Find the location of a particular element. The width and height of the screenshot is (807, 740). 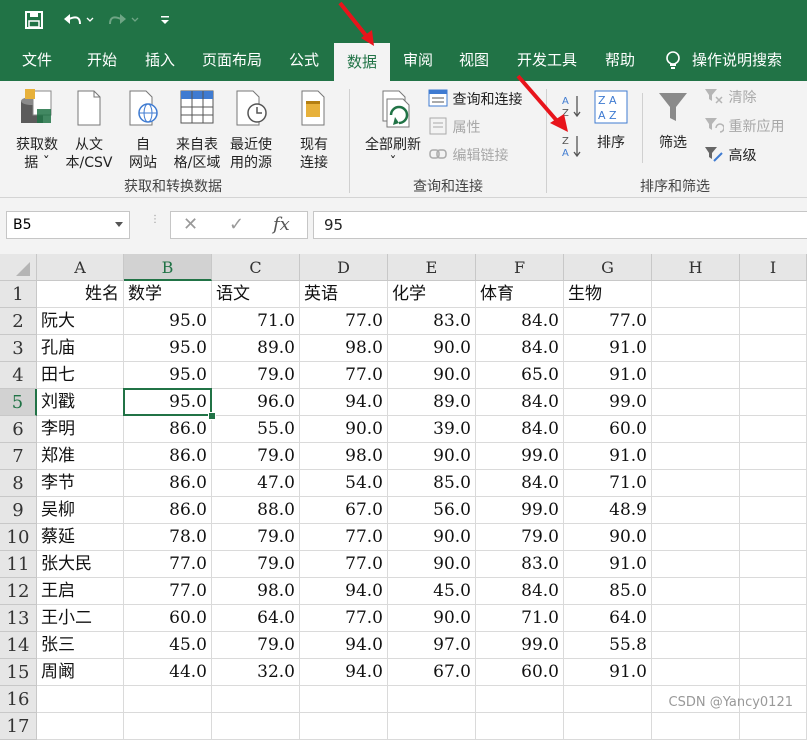

enter-icon: ✓ is located at coordinates (236, 224).